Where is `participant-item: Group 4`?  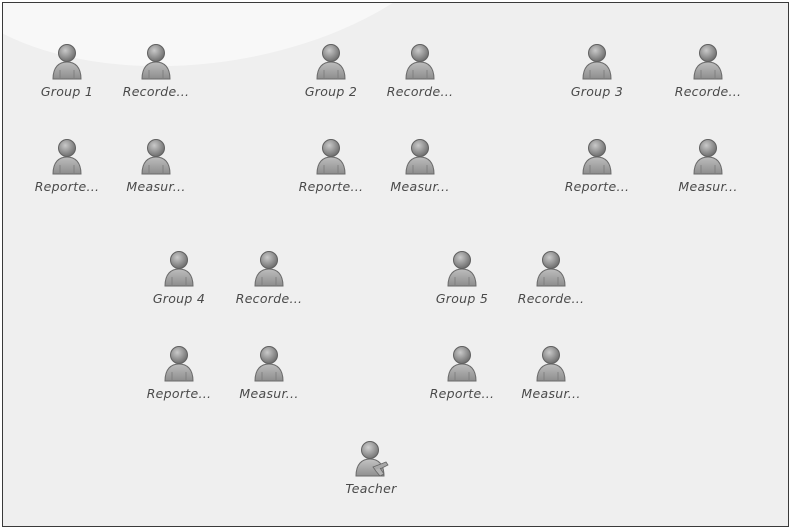 participant-item: Group 4 is located at coordinates (179, 280).